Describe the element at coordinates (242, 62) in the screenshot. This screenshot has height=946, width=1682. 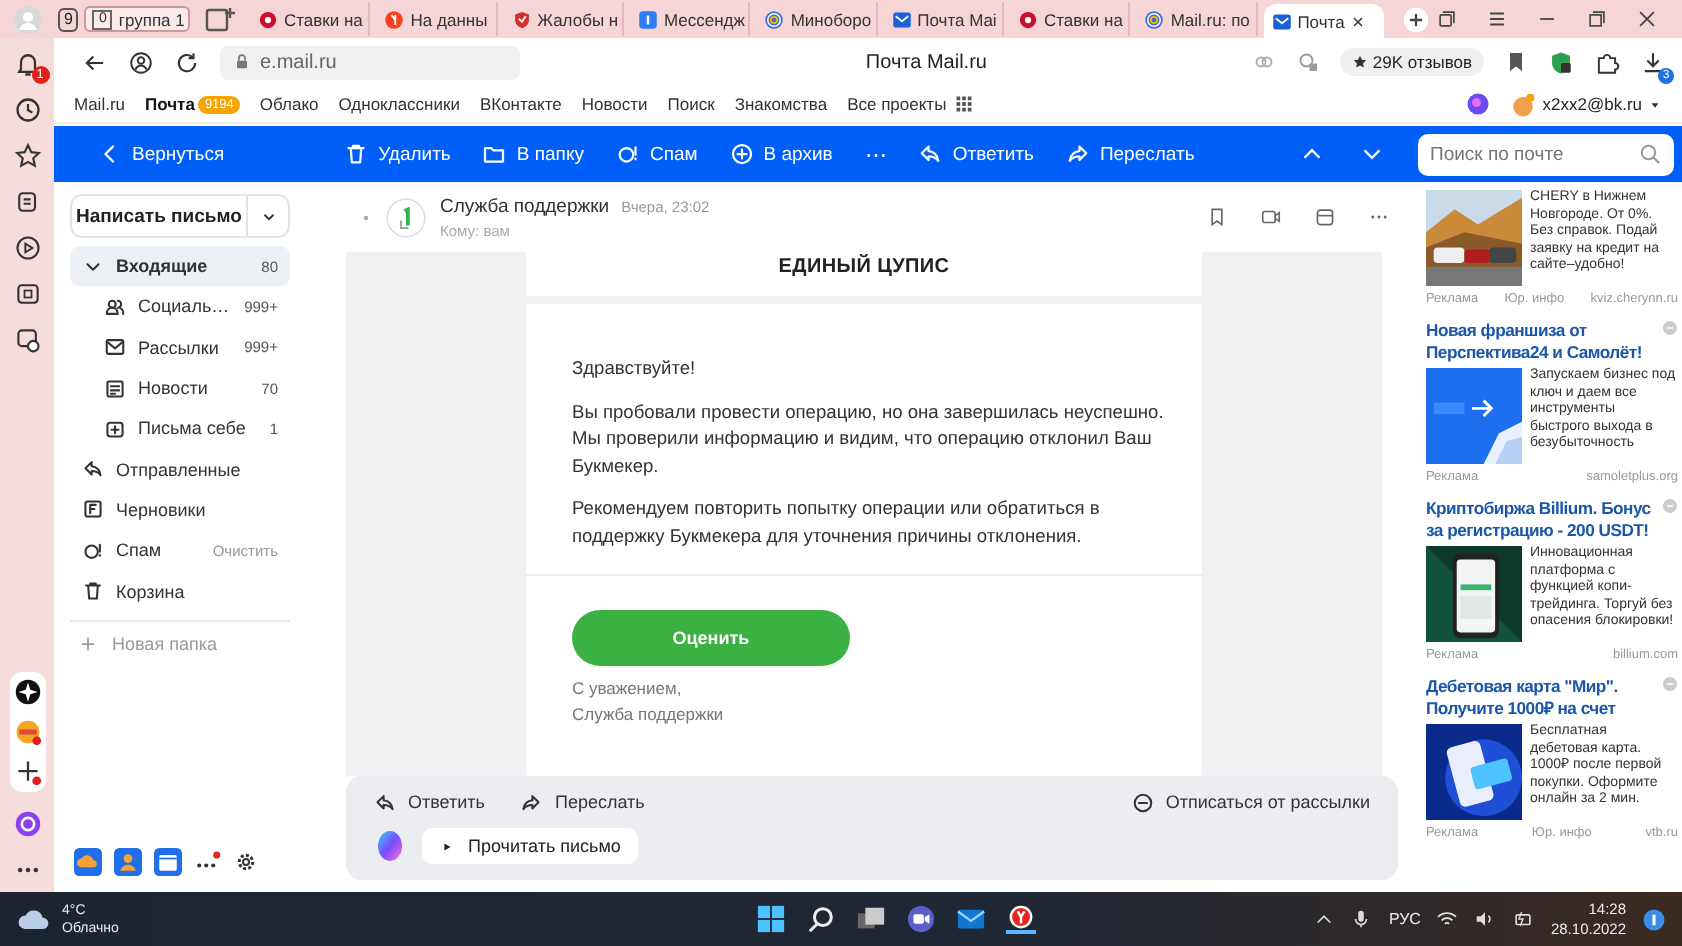
I see `lock-icon` at that location.